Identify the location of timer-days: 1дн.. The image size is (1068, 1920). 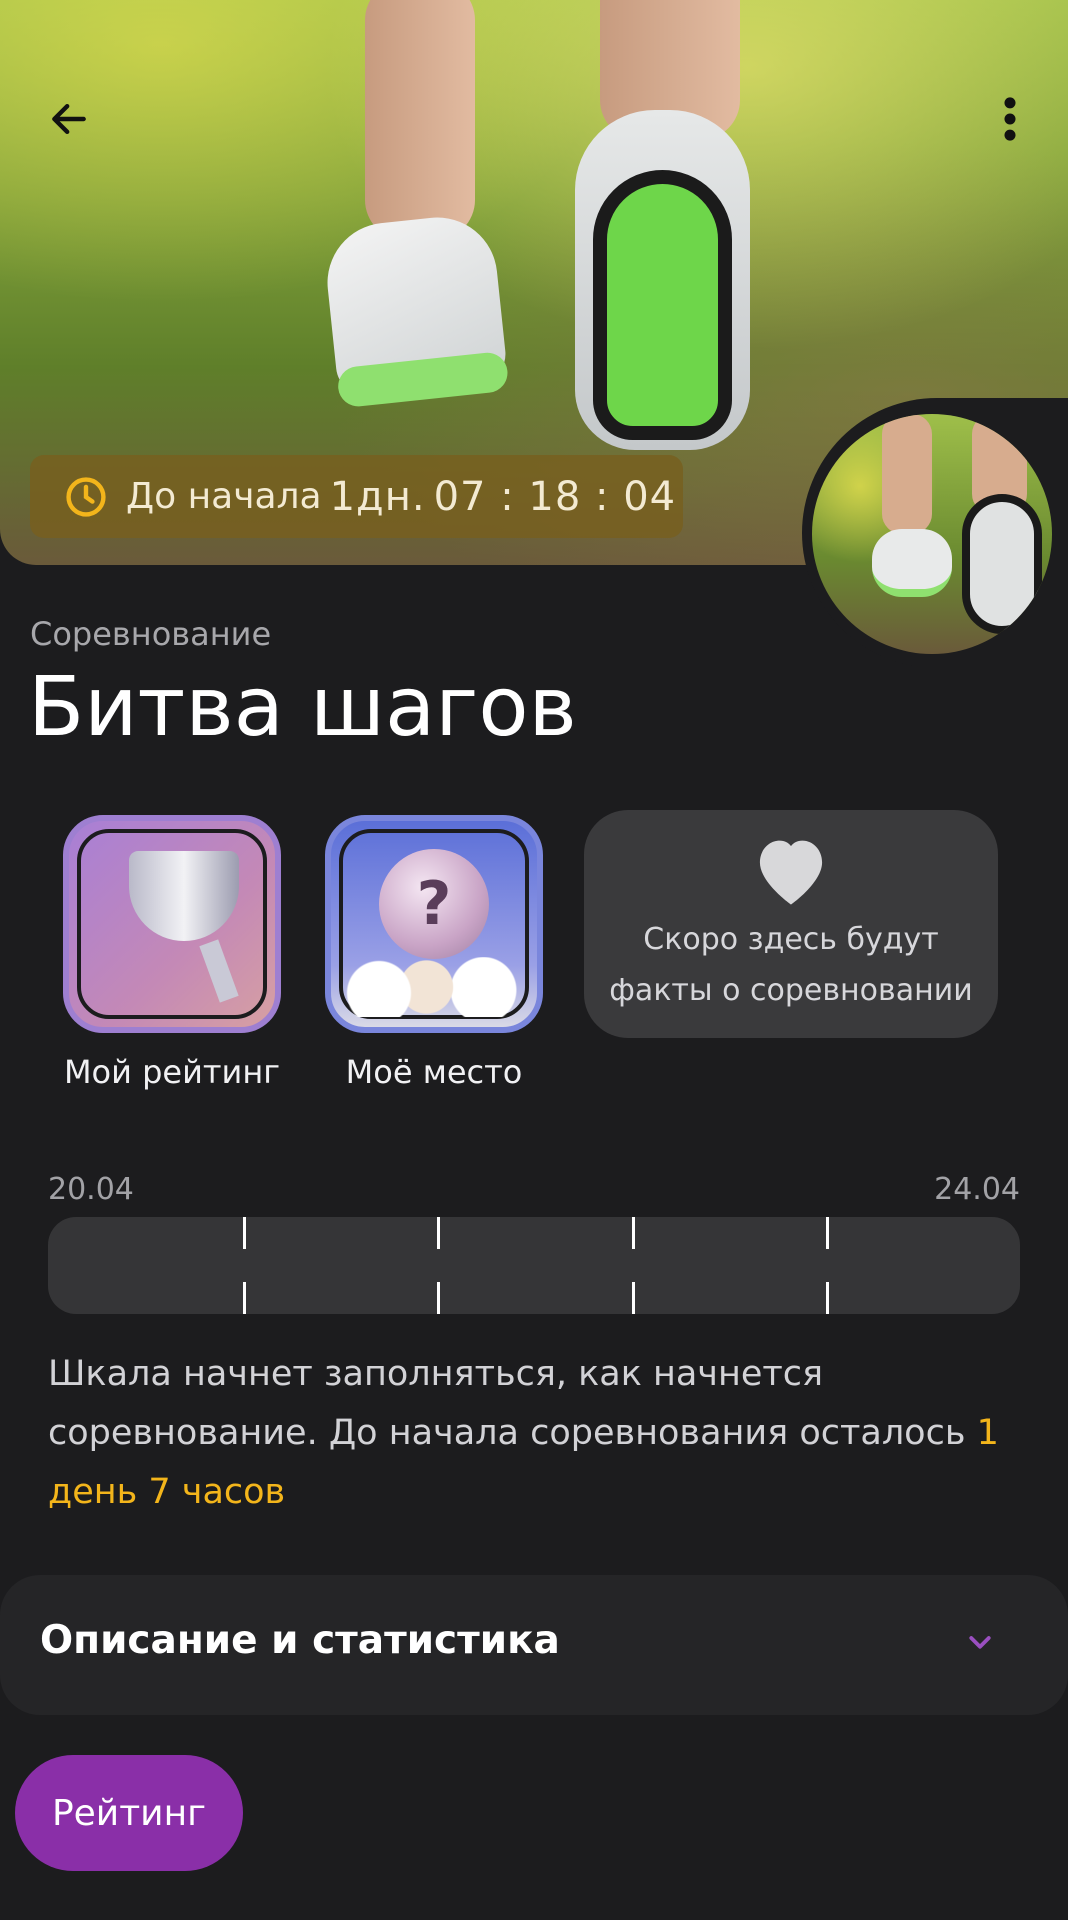
(377, 496).